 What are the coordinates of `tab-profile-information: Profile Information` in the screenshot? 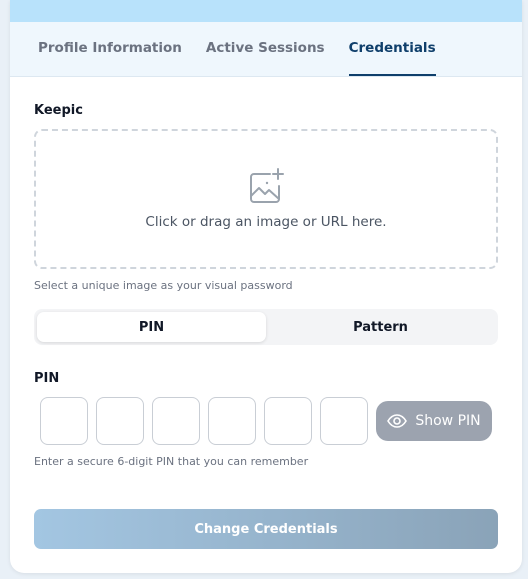 It's located at (110, 49).